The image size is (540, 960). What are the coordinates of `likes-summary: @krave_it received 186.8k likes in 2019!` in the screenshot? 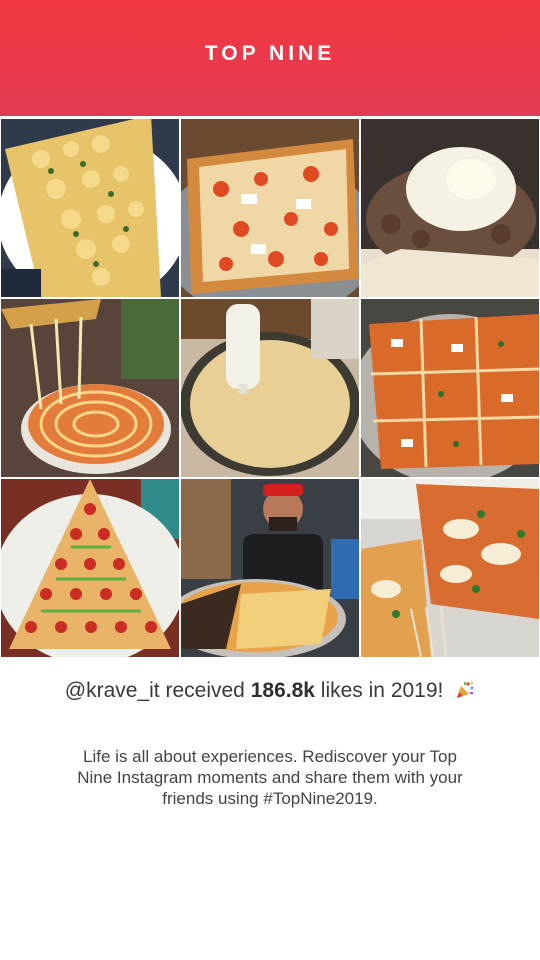 It's located at (270, 692).